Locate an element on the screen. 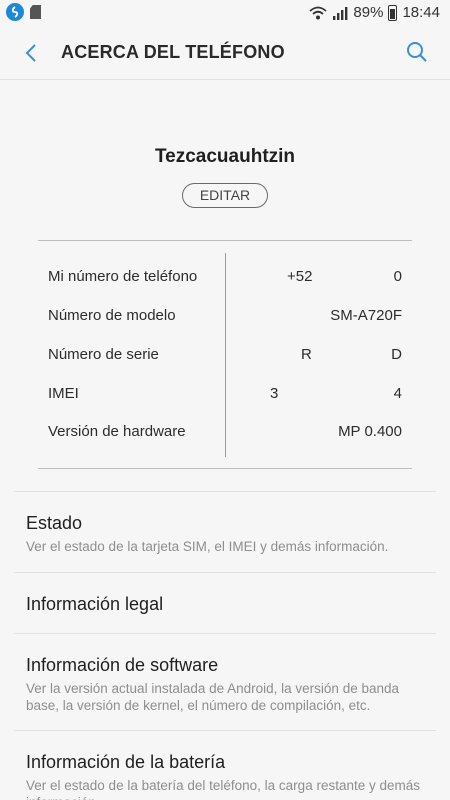 The image size is (450, 800). search-icon is located at coordinates (417, 52).